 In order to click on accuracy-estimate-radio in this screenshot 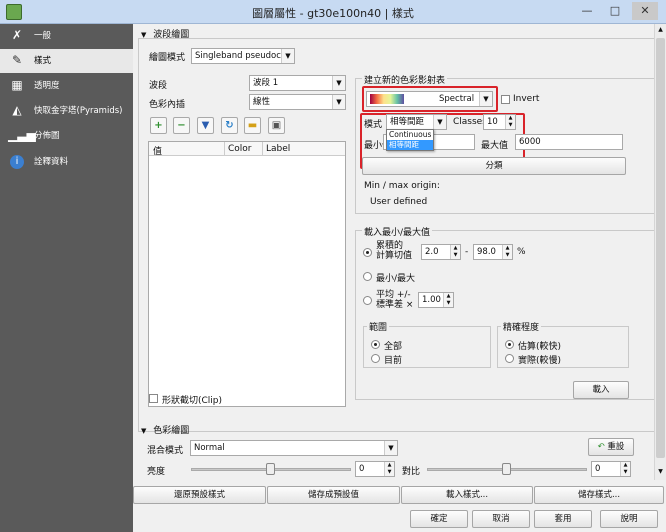, I will do `click(509, 344)`.